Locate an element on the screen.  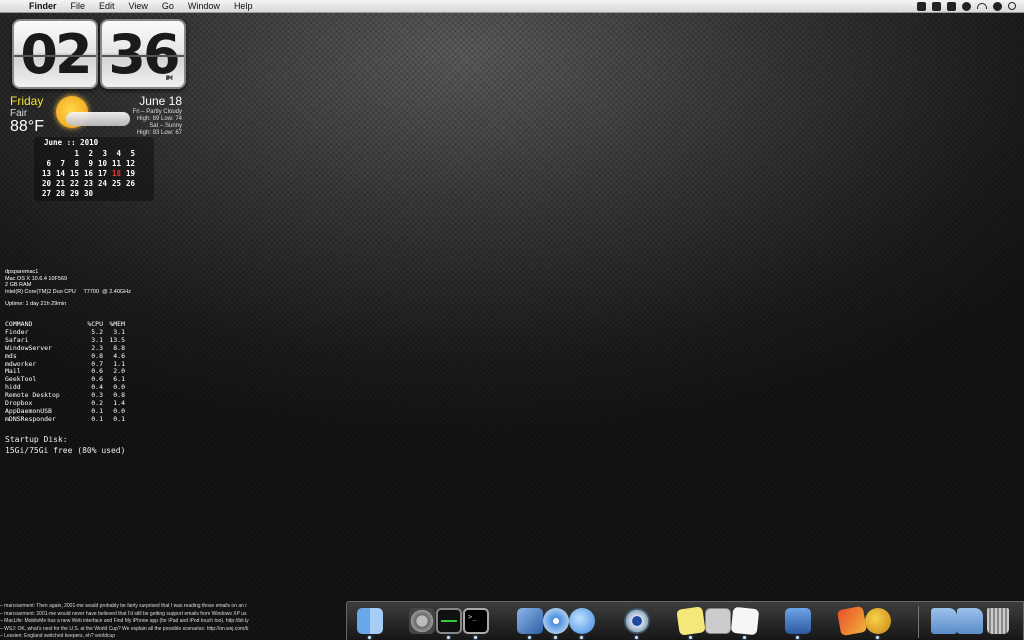
dock-trash-icon is located at coordinates (998, 621).